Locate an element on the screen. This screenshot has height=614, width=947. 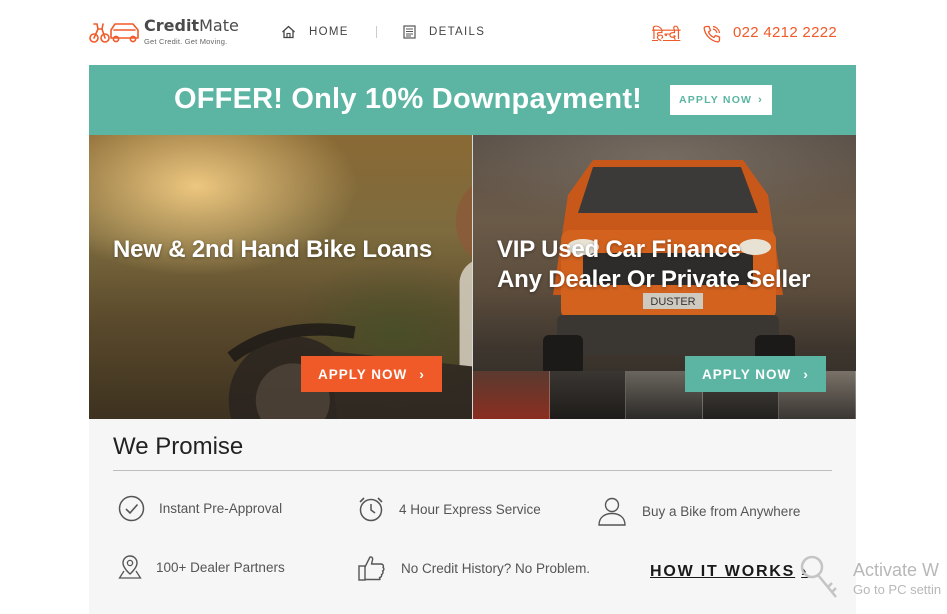
offer-apply-label: APPLY NOW is located at coordinates (715, 100).